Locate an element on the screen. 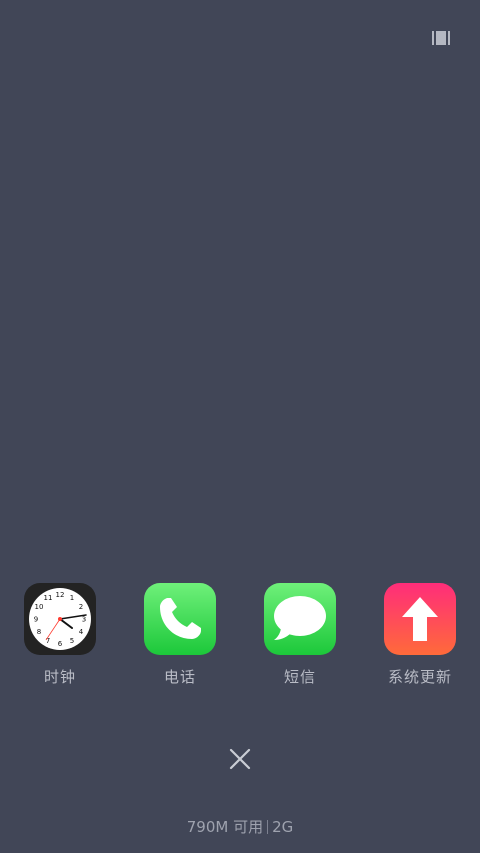  messages-icon is located at coordinates (300, 619).